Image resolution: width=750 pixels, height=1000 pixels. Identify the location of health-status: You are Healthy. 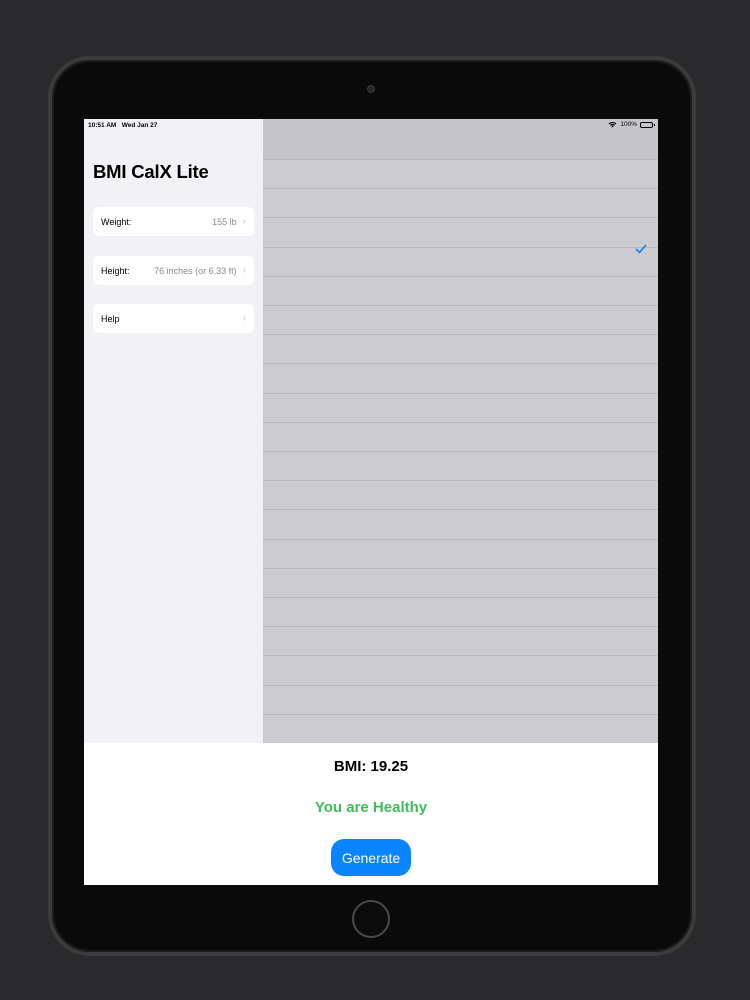
(371, 807).